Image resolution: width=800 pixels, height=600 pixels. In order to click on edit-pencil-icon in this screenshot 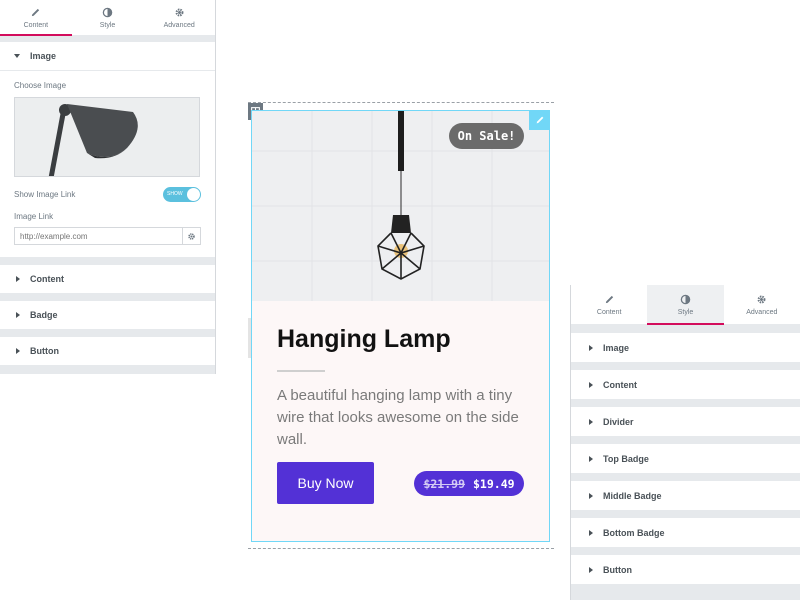, I will do `click(539, 120)`.